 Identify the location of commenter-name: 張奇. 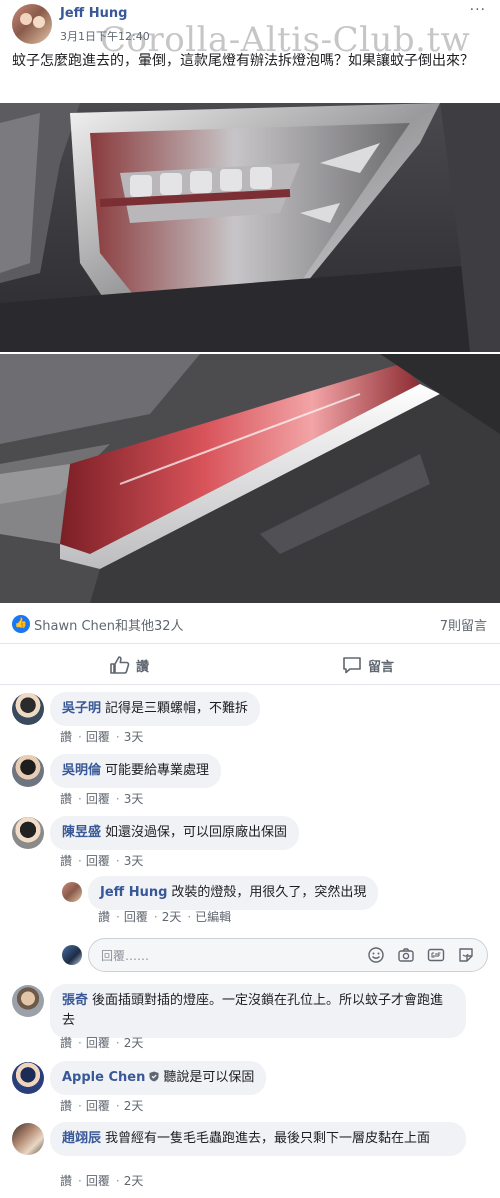
(75, 1000).